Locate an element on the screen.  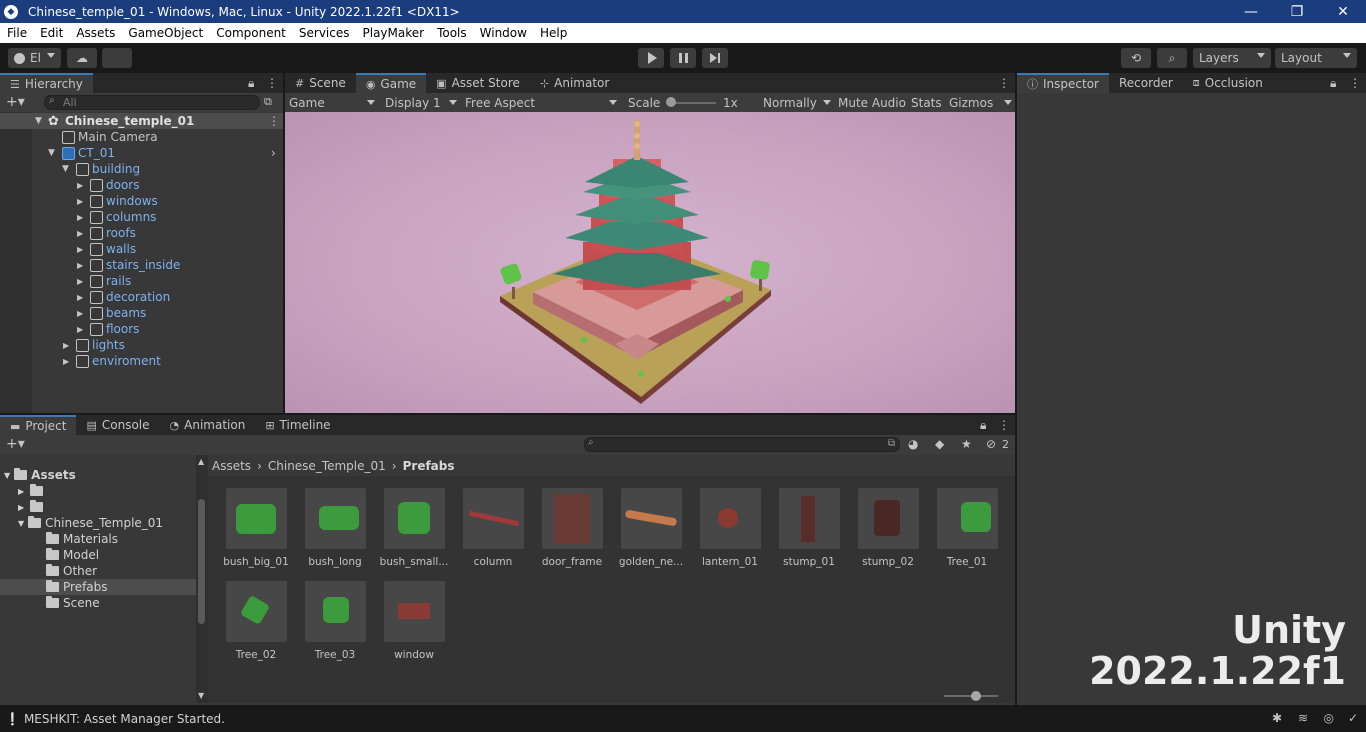
search-button: ⌕ is located at coordinates (1172, 58).